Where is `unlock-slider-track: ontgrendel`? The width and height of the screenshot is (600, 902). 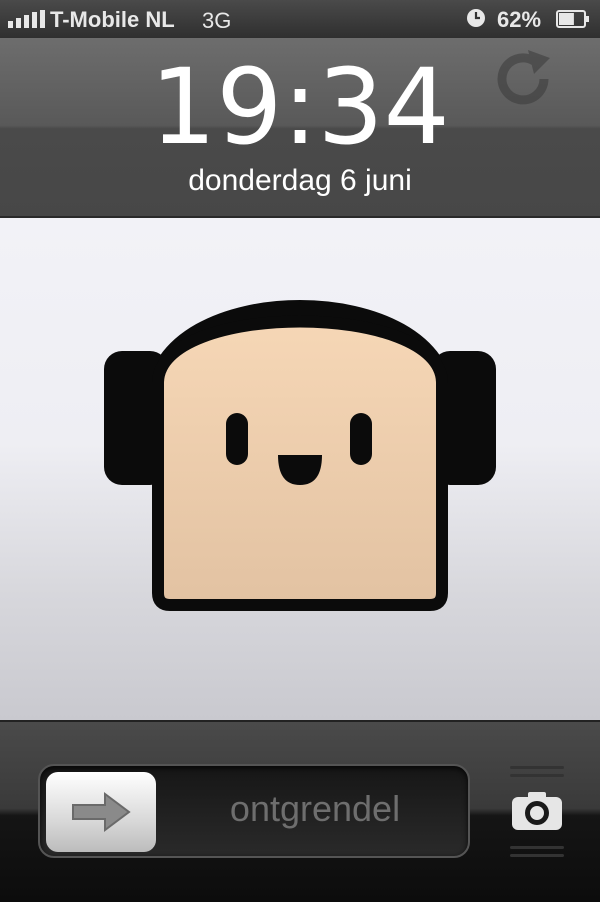
unlock-slider-track: ontgrendel is located at coordinates (254, 811).